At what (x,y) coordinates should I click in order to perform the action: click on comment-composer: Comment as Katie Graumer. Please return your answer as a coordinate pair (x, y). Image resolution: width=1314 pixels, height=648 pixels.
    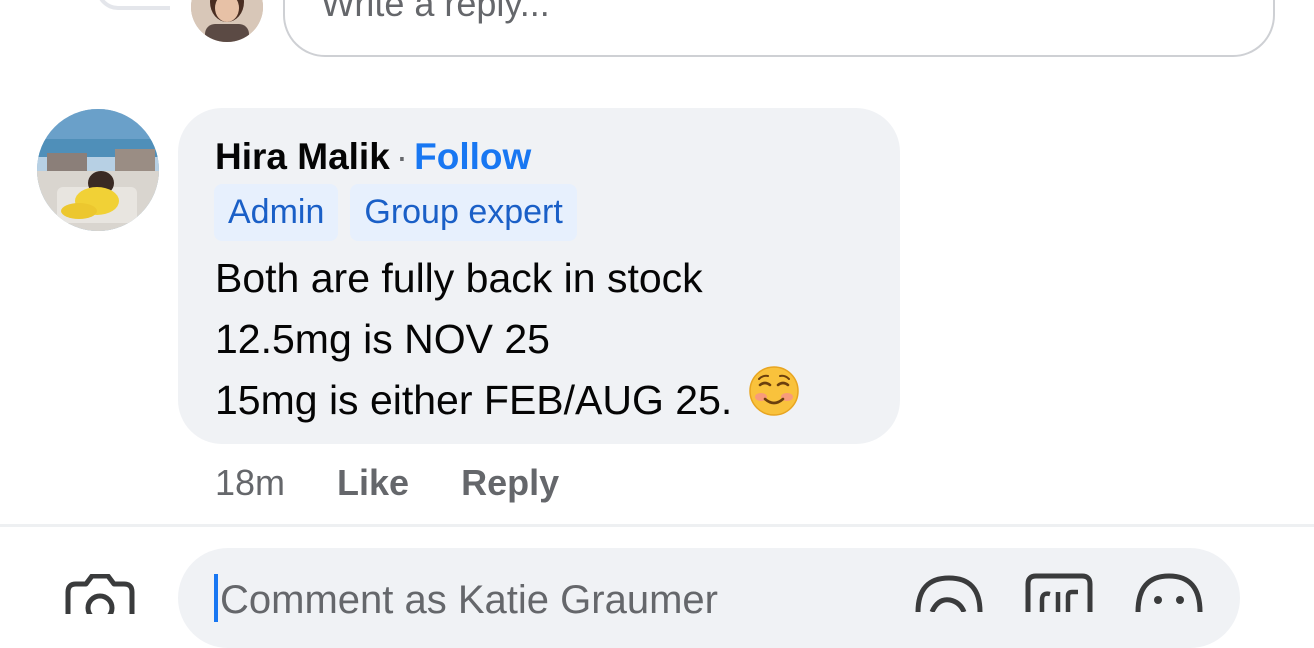
    Looking at the image, I should click on (709, 598).